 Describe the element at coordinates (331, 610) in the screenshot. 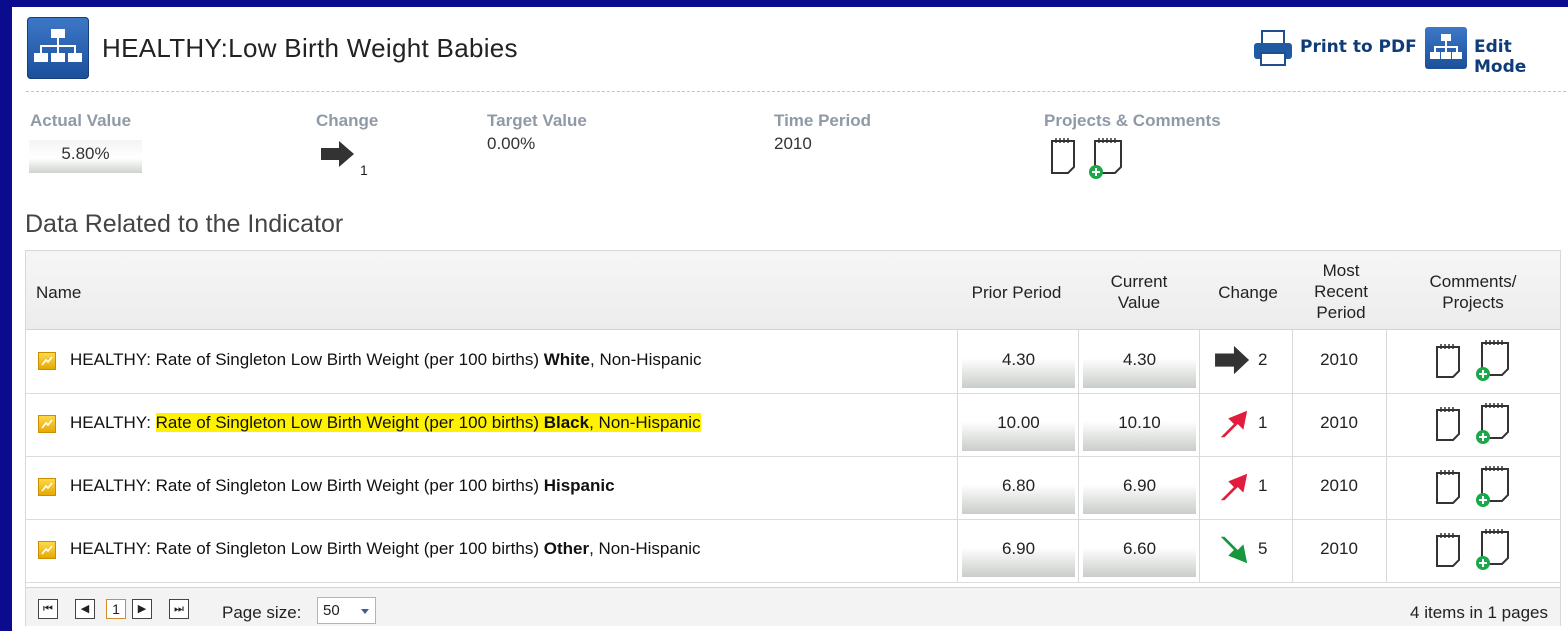

I see `page-size-value: 50` at that location.